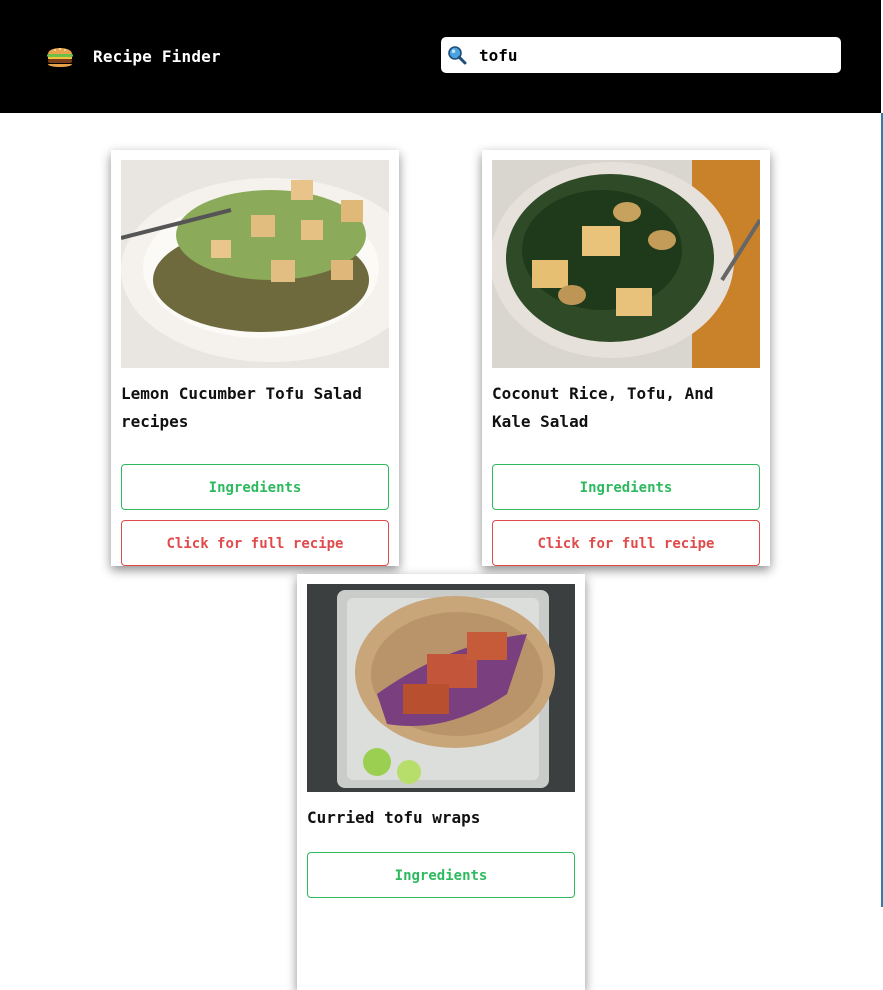 This screenshot has width=883, height=990. I want to click on recipe-title: Curried tofu wraps, so click(394, 817).